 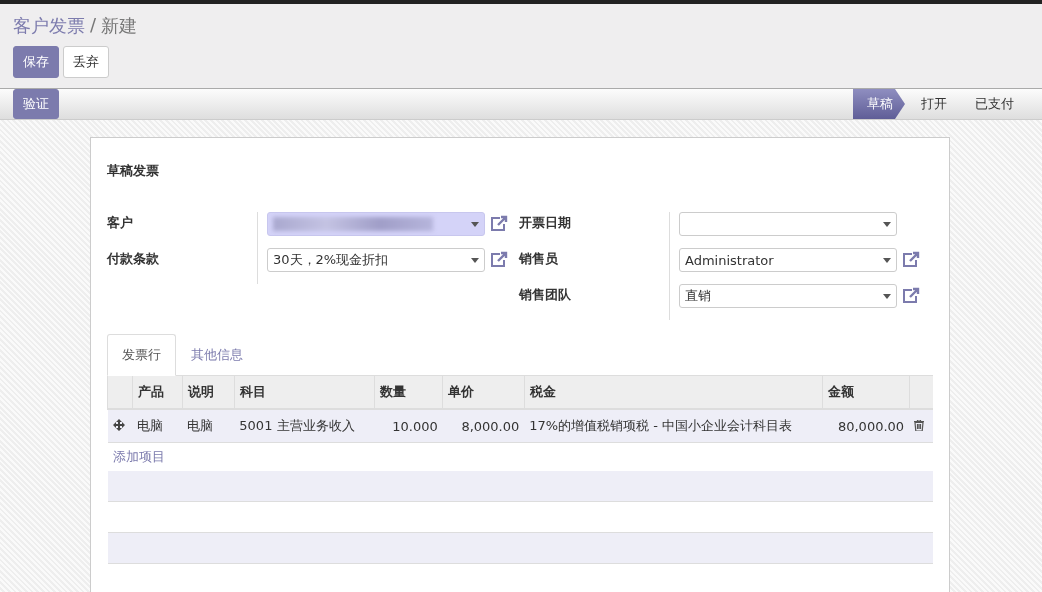 I want to click on column-header: 产品, so click(x=150, y=391).